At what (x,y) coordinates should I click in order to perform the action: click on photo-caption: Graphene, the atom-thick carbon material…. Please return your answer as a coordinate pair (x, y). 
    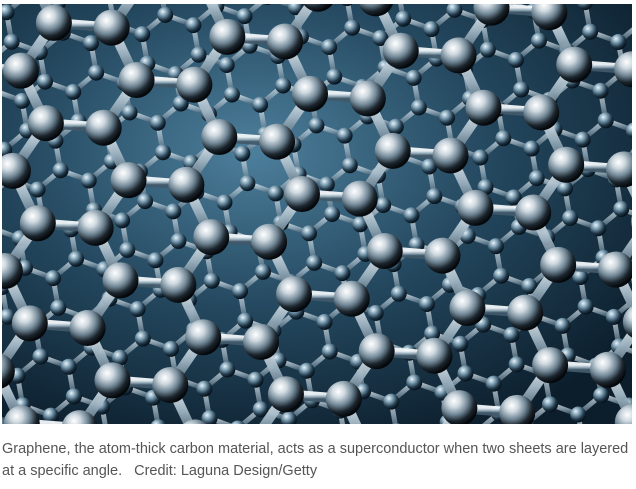
    Looking at the image, I should click on (317, 460).